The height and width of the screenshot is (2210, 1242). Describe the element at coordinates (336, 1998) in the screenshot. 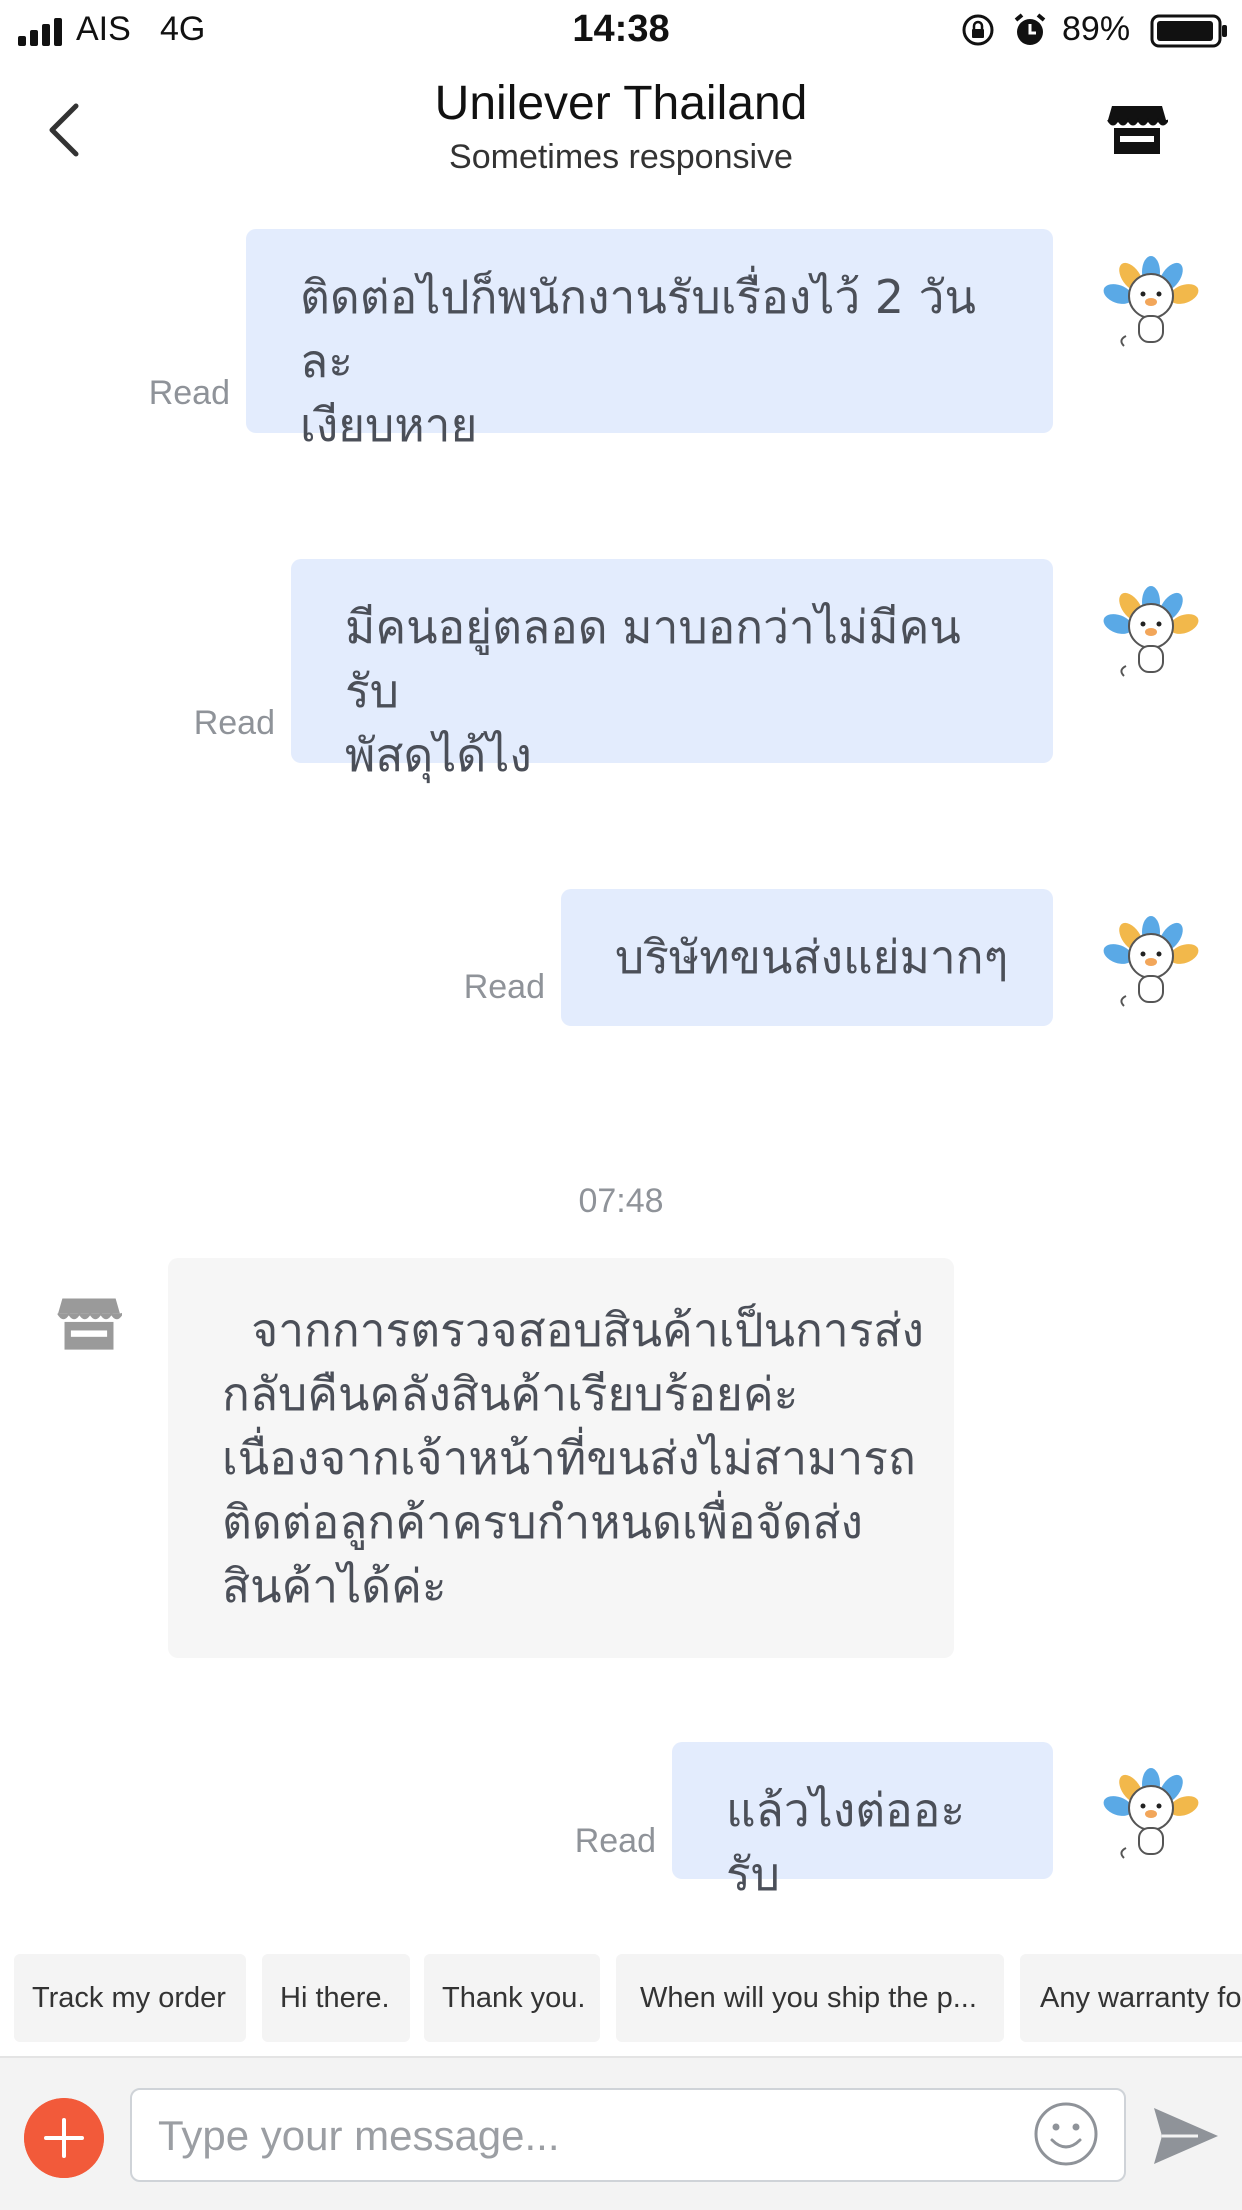

I see `quick-reply-chip: Hi there.` at that location.